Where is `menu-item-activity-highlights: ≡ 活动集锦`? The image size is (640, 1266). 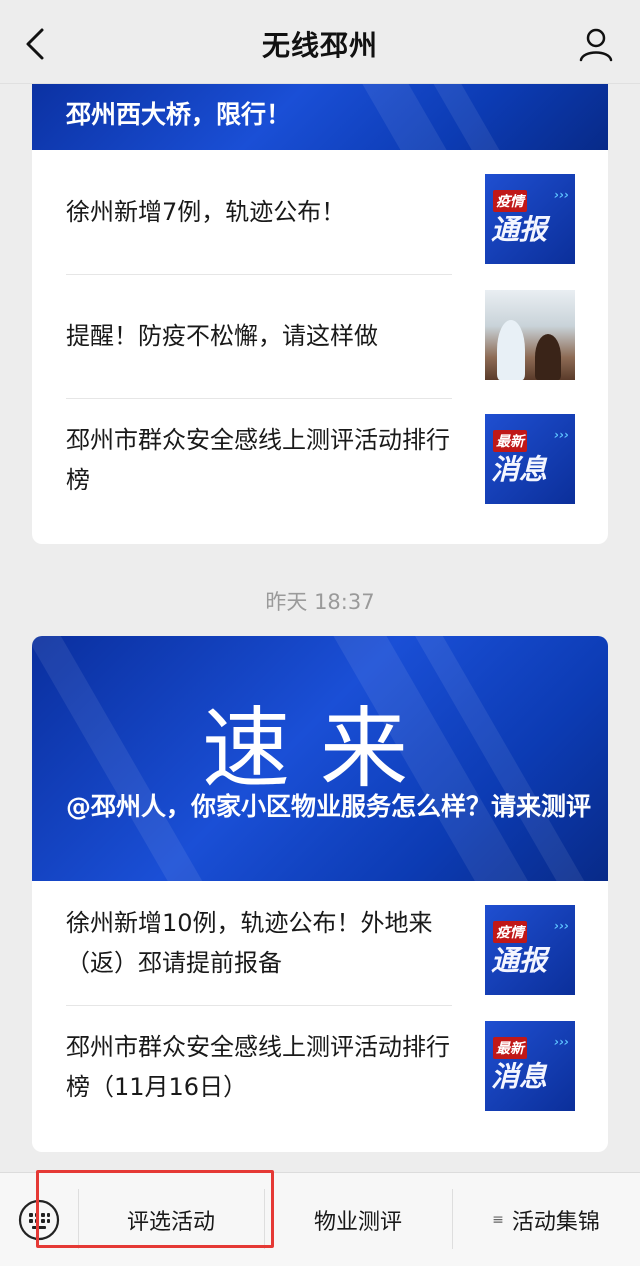 menu-item-activity-highlights: ≡ 活动集锦 is located at coordinates (546, 1219).